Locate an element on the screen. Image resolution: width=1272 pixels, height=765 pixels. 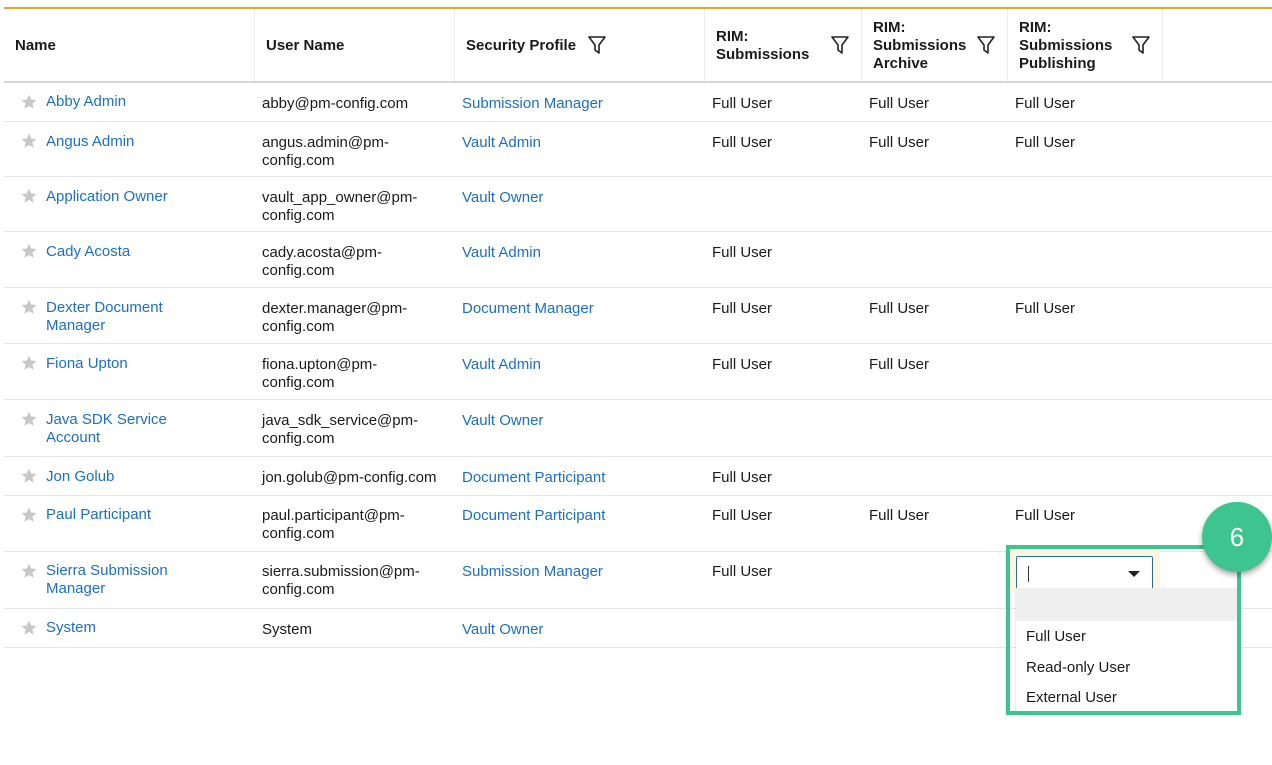
column-header-sub-line2: Submissions is located at coordinates (763, 54).